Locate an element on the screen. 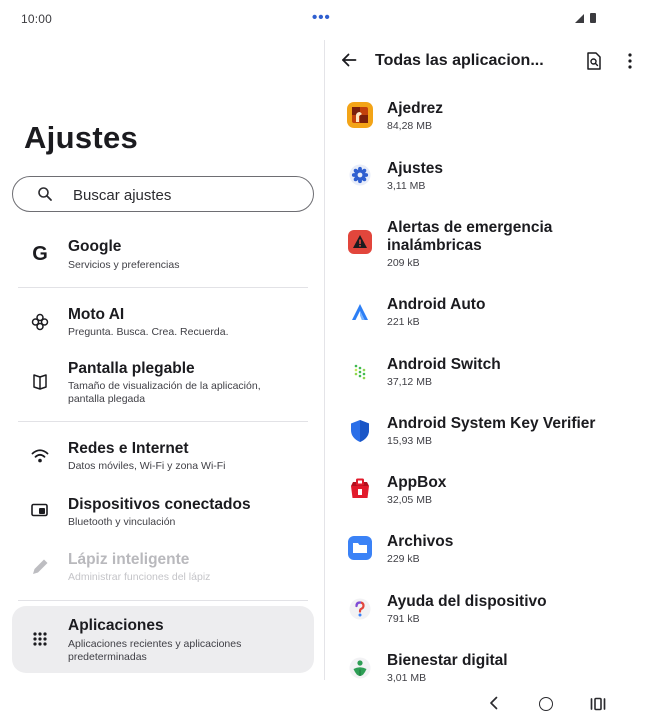  settings-item-subtitle: Bluetooth y vinculación is located at coordinates (122, 522).